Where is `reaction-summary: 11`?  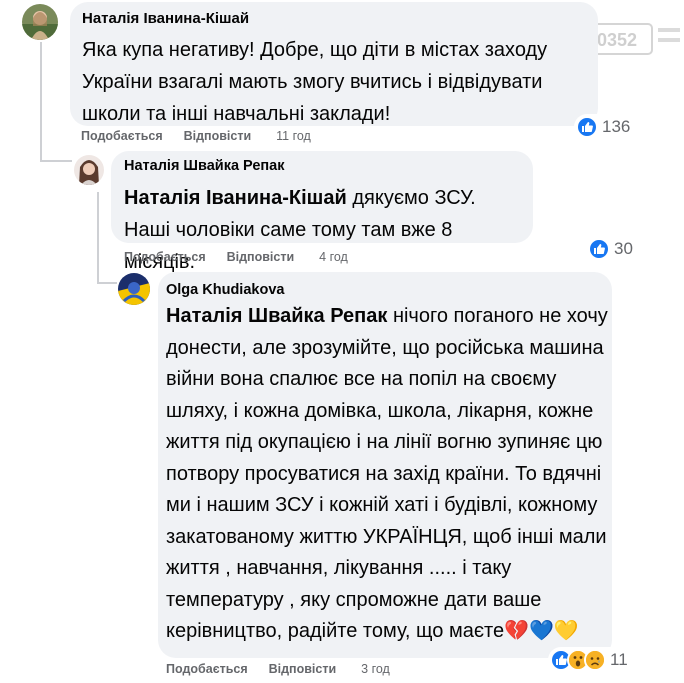 reaction-summary: 11 is located at coordinates (590, 660).